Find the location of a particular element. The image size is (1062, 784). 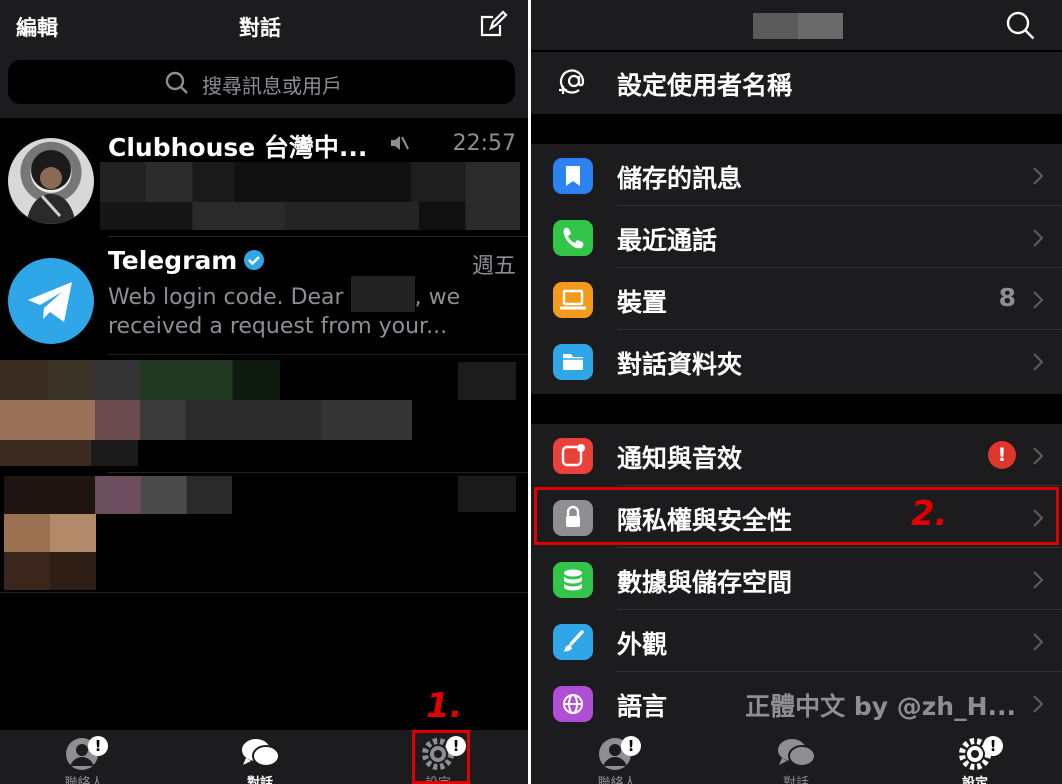

settings-item-label: 通知與音效 is located at coordinates (680, 458).